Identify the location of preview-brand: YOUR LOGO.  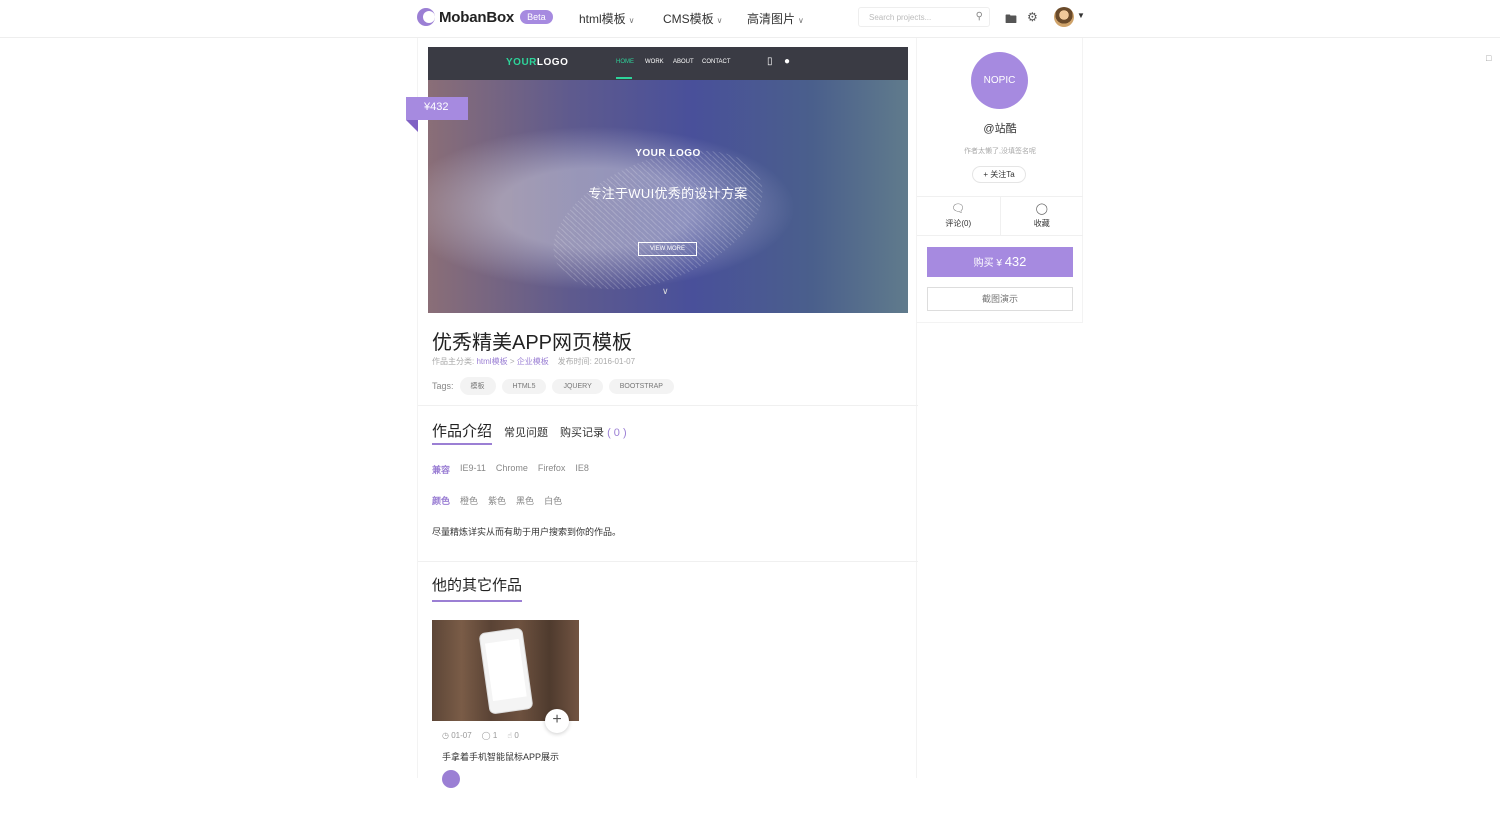
(668, 153).